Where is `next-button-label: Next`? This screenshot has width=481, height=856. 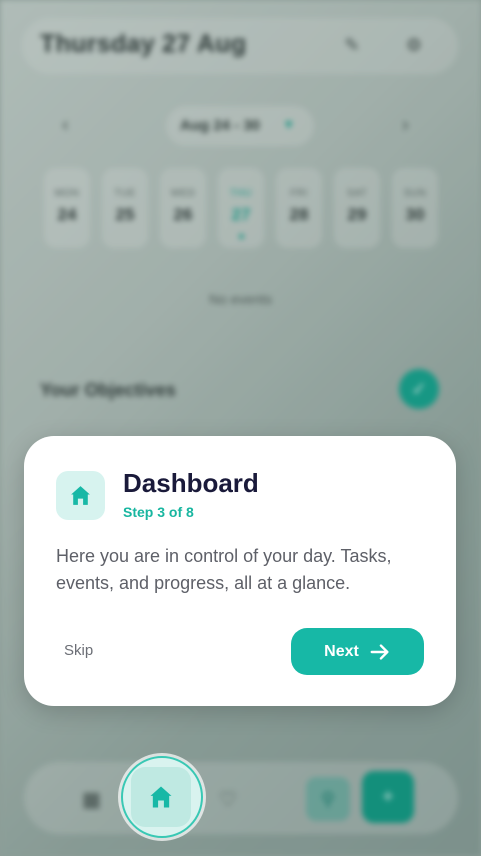 next-button-label: Next is located at coordinates (341, 651).